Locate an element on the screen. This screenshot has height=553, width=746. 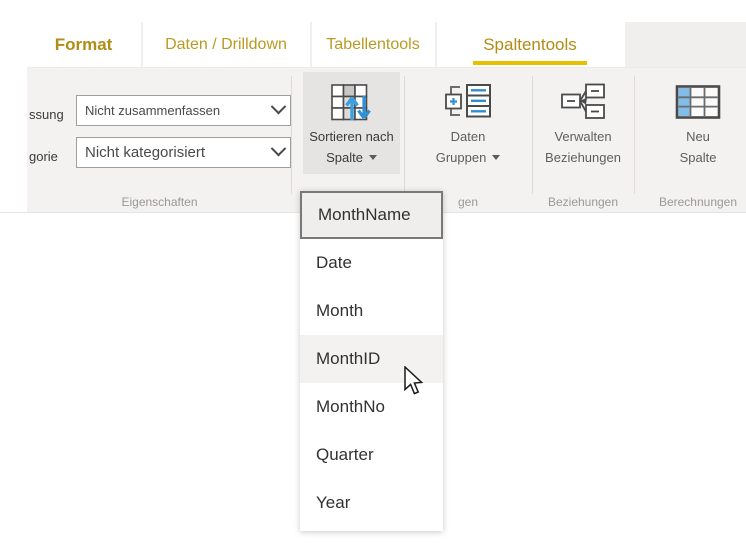
group-separator-sort is located at coordinates (404, 135).